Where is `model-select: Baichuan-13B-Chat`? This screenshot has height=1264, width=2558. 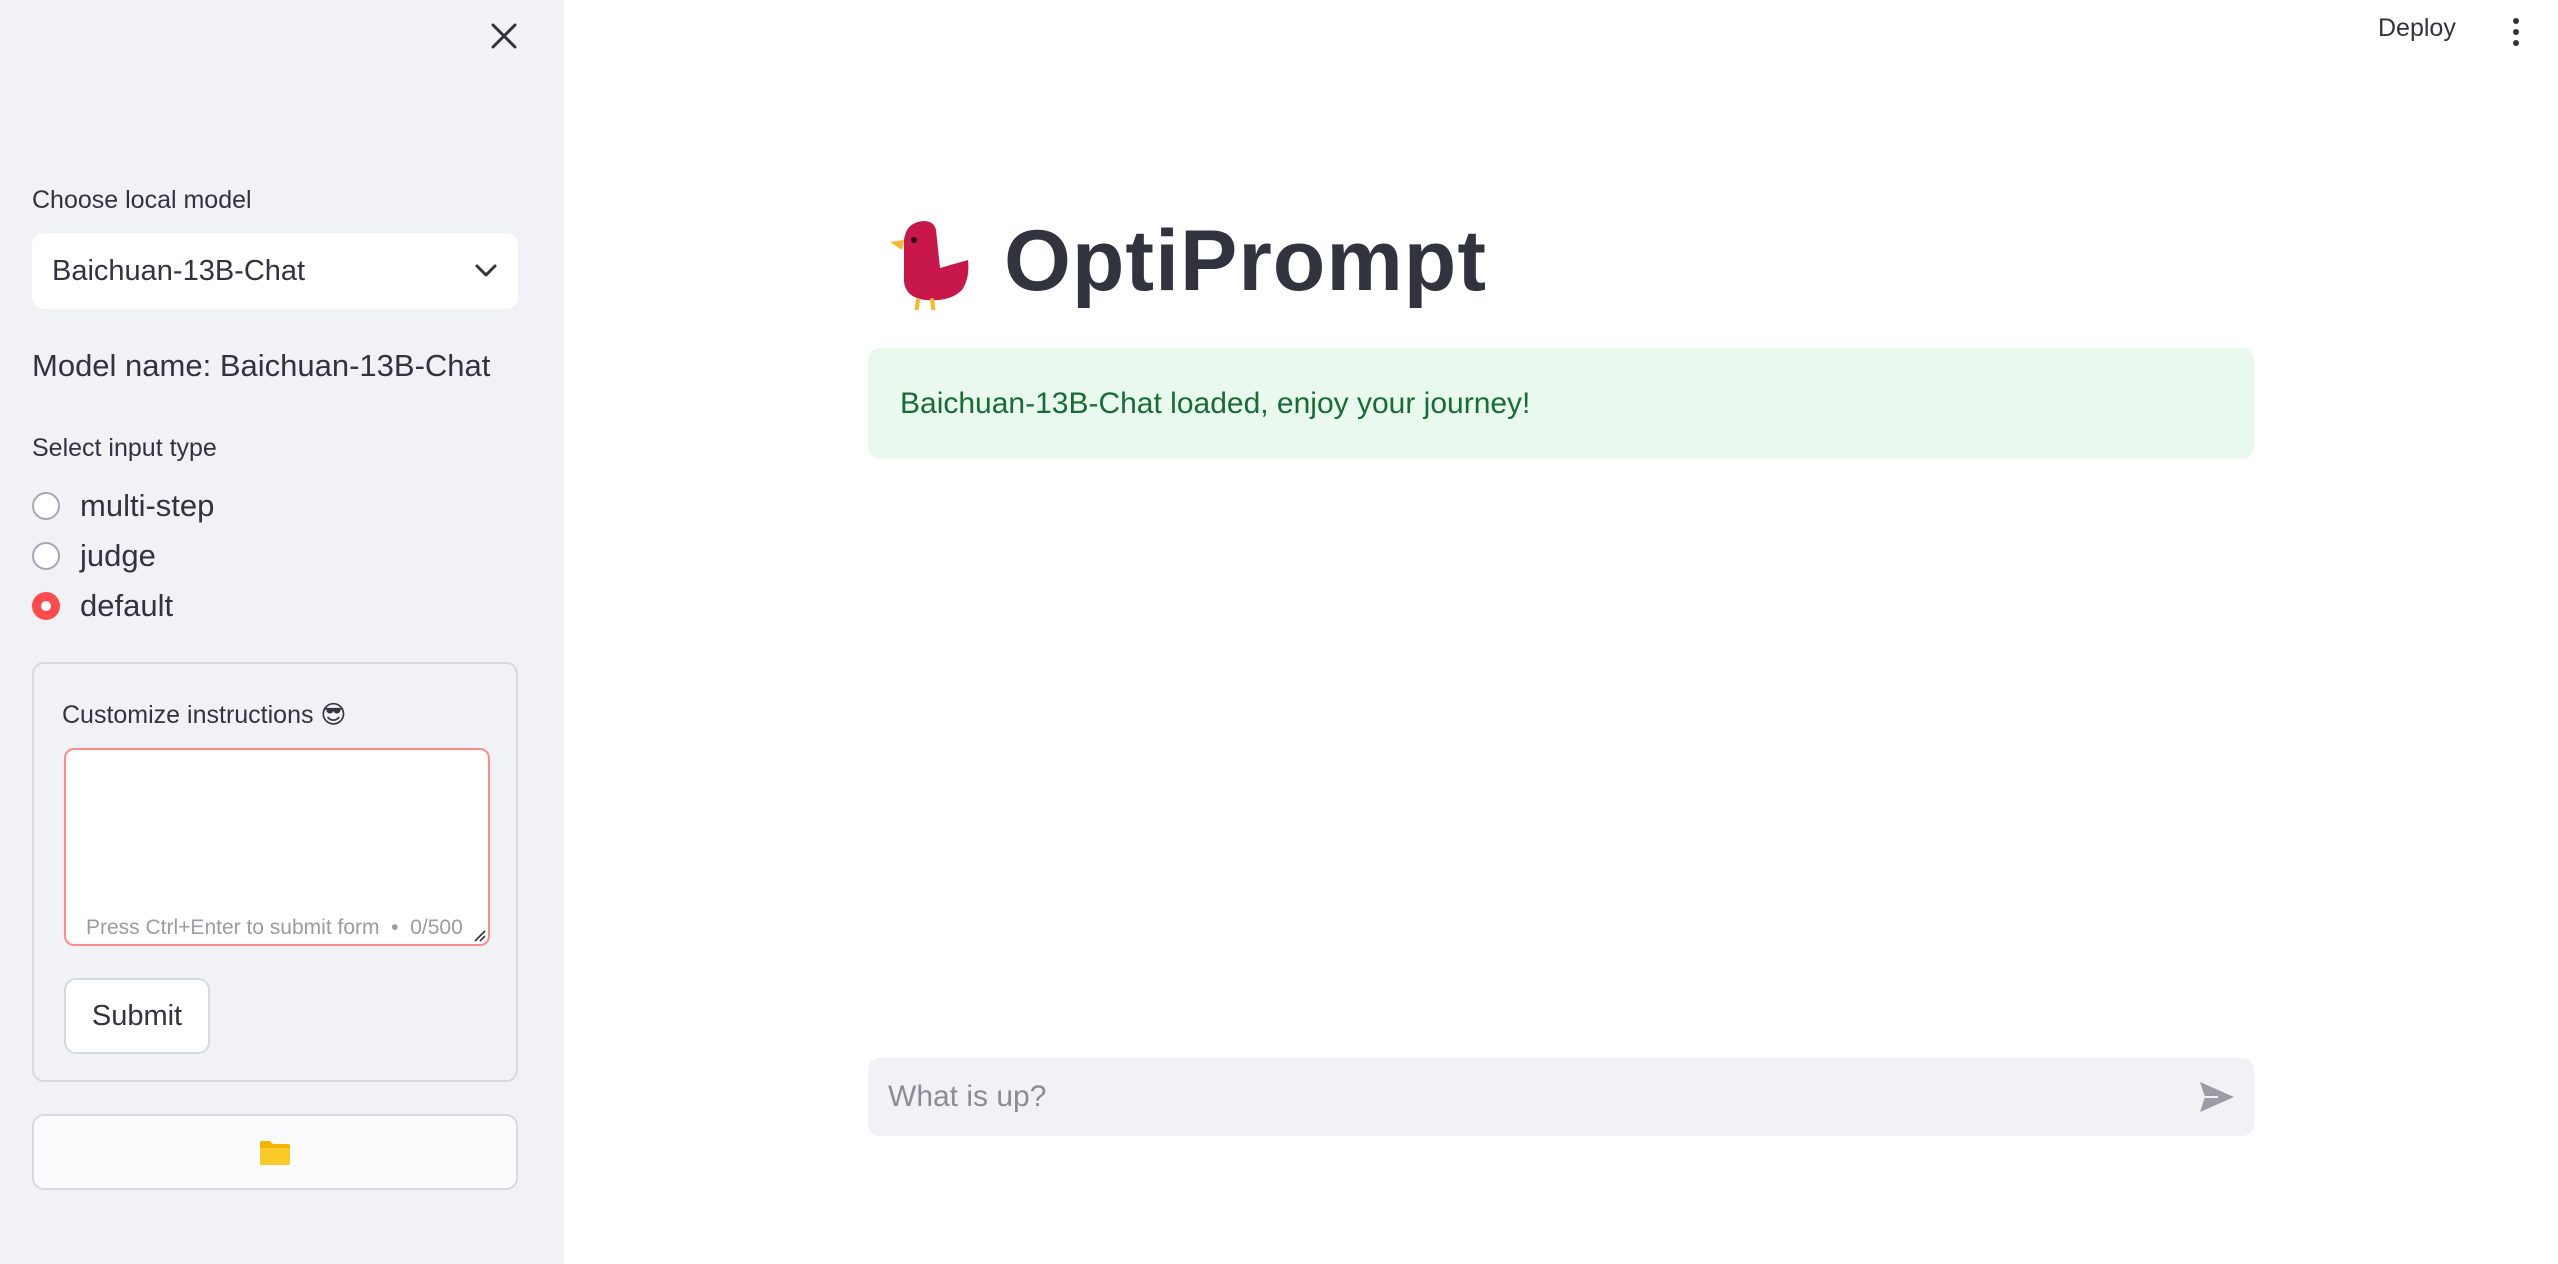 model-select: Baichuan-13B-Chat is located at coordinates (275, 271).